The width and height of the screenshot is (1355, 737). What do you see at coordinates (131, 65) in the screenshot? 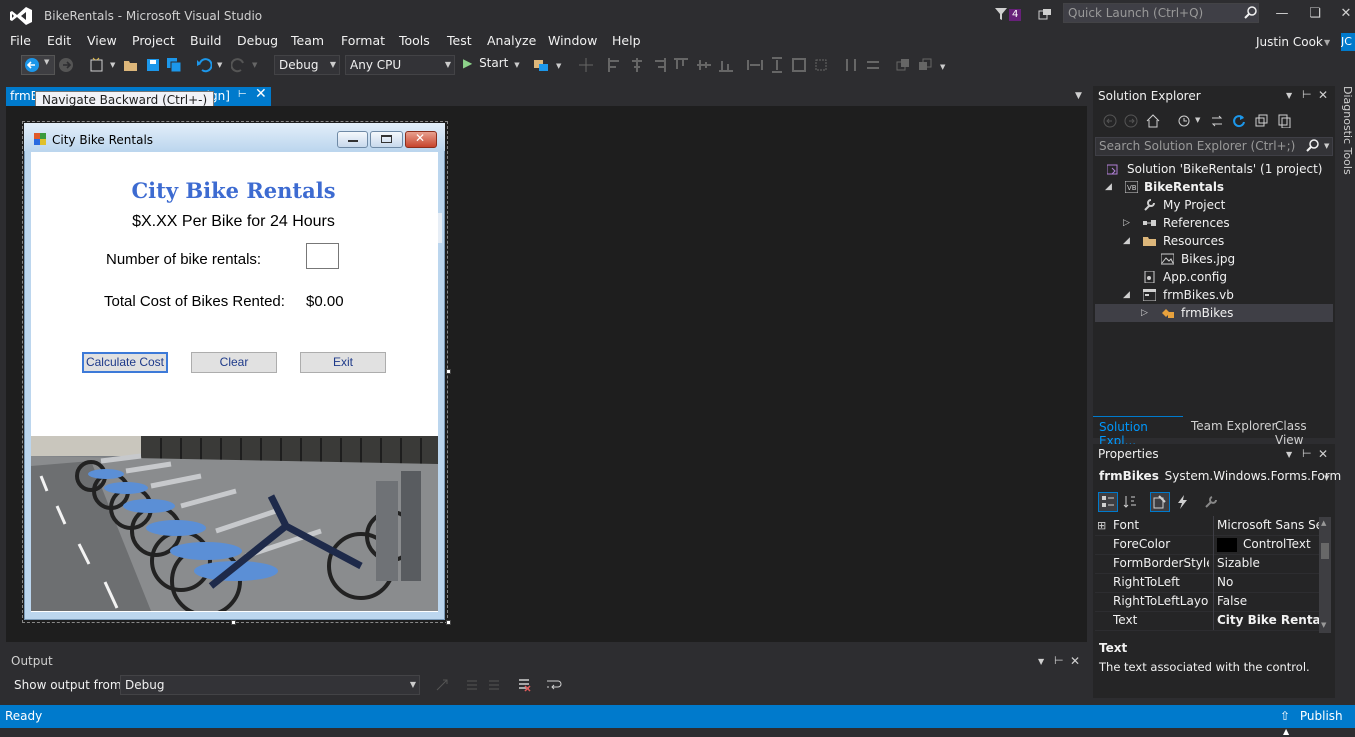
I see `open-folder-icon` at bounding box center [131, 65].